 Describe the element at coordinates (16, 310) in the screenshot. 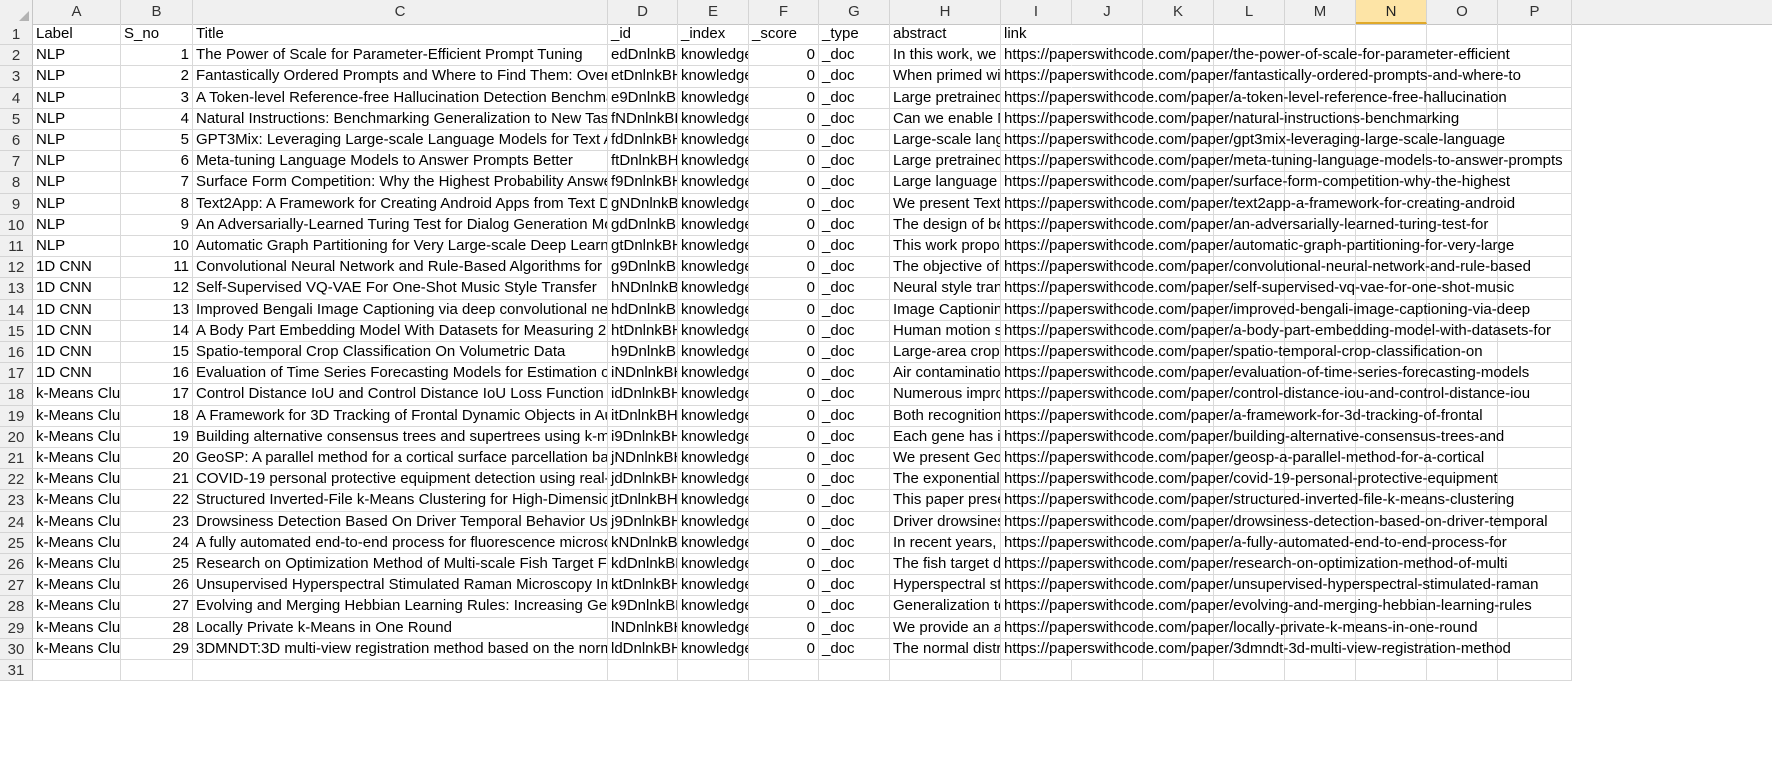

I see `row-header-14: 14` at that location.